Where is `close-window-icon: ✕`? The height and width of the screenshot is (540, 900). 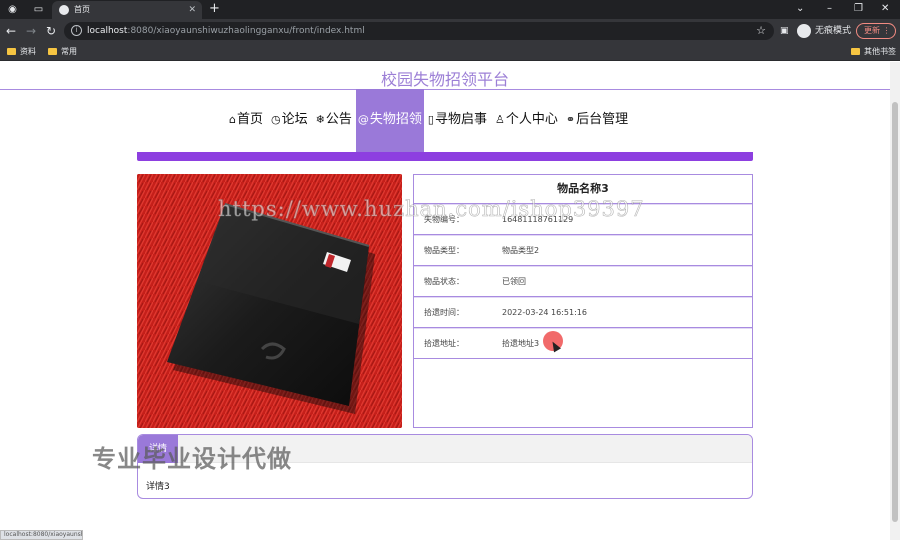
close-window-icon: ✕ is located at coordinates (885, 9).